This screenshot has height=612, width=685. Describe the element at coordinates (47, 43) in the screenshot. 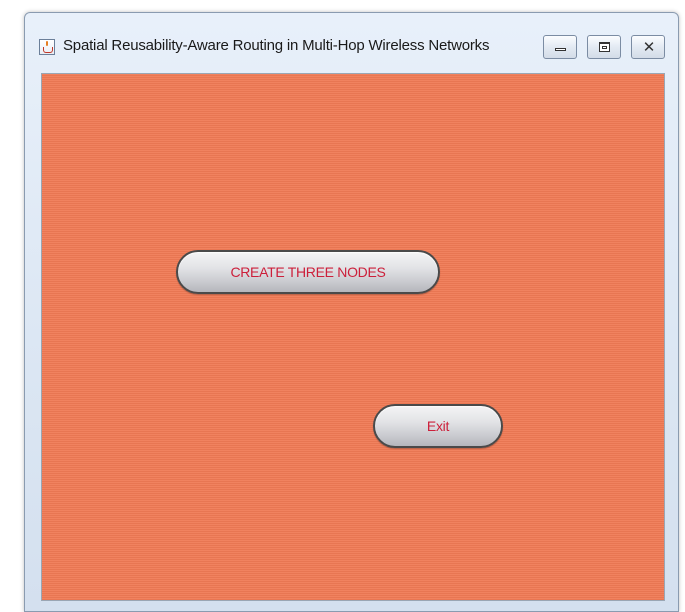

I see `java-icon-steam` at that location.